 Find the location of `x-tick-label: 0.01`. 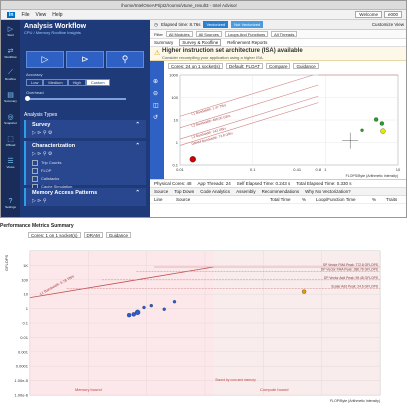

x-tick-label: 0.01 is located at coordinates (180, 169).